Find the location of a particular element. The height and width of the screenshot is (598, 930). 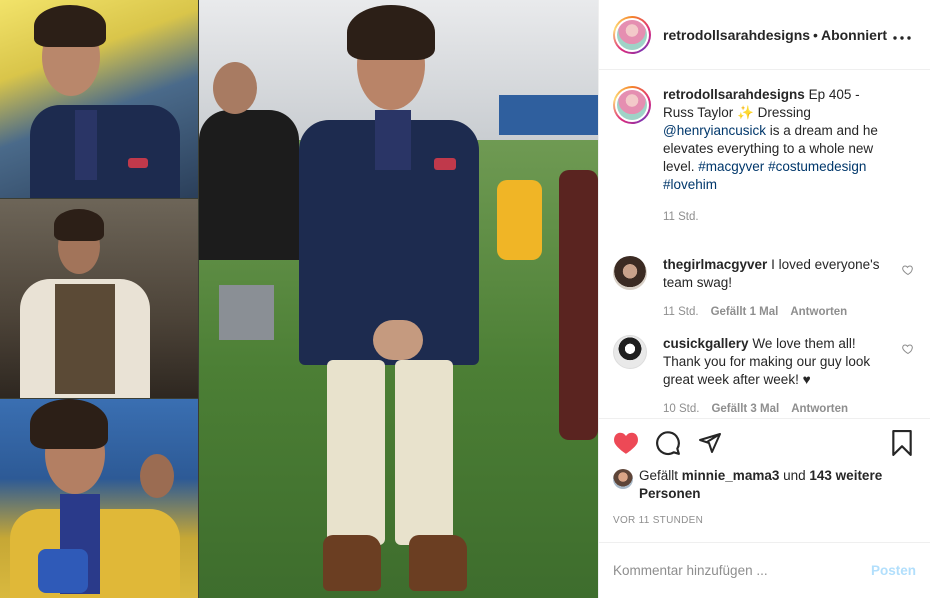

comment-meta: 11 Std. Gefällt 1 Mal Antworten is located at coordinates (778, 312).